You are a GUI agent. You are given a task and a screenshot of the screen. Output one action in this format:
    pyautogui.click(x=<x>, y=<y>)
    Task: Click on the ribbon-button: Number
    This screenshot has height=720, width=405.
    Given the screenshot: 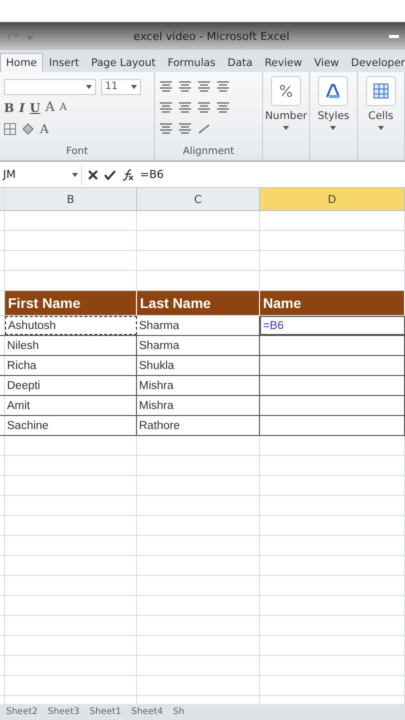 What is the action you would take?
    pyautogui.click(x=286, y=116)
    